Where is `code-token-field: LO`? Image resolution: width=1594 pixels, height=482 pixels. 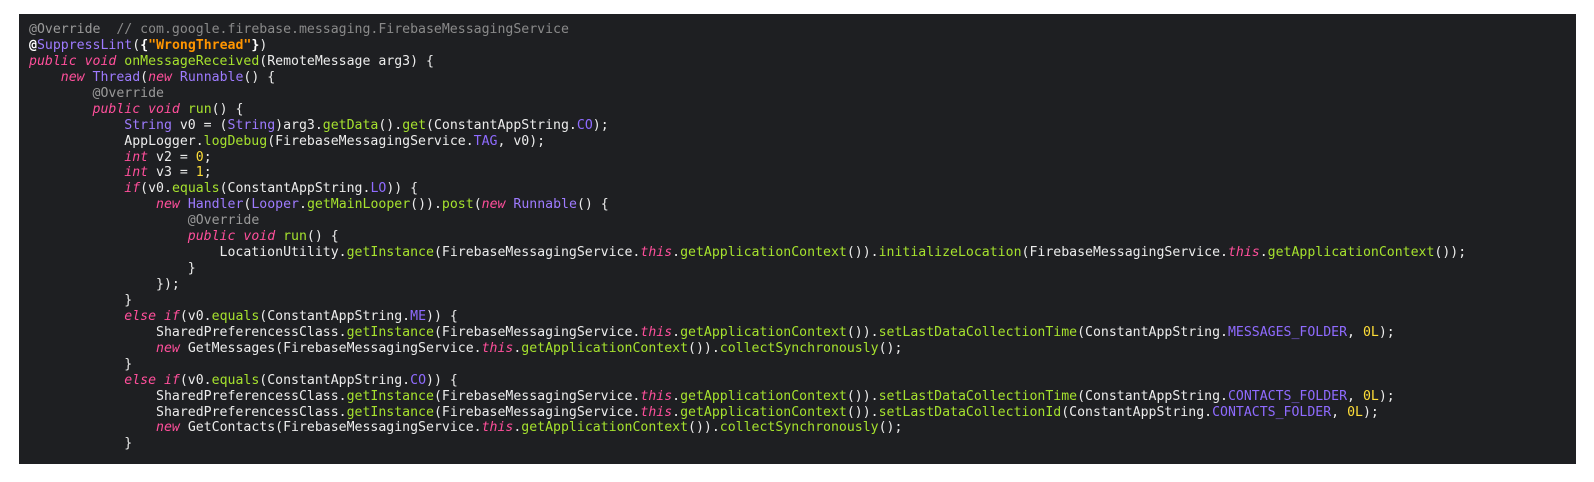
code-token-field: LO is located at coordinates (378, 189).